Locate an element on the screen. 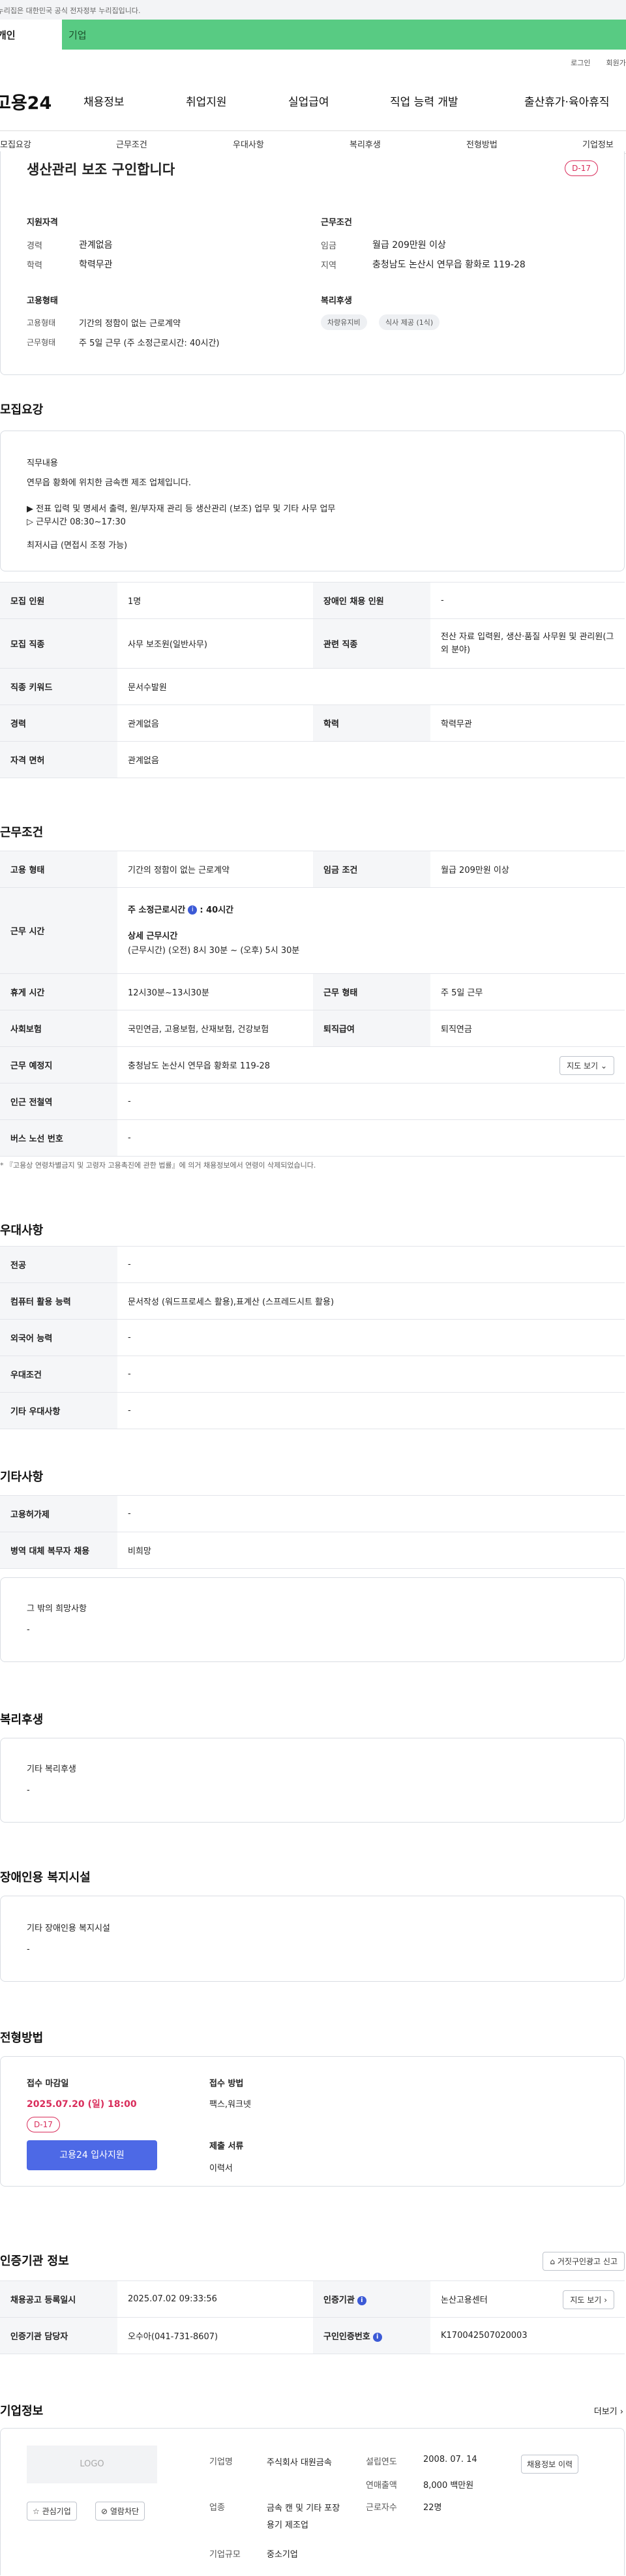 The image size is (626, 2576). agency-map-label: 지도 보기 is located at coordinates (586, 2301).